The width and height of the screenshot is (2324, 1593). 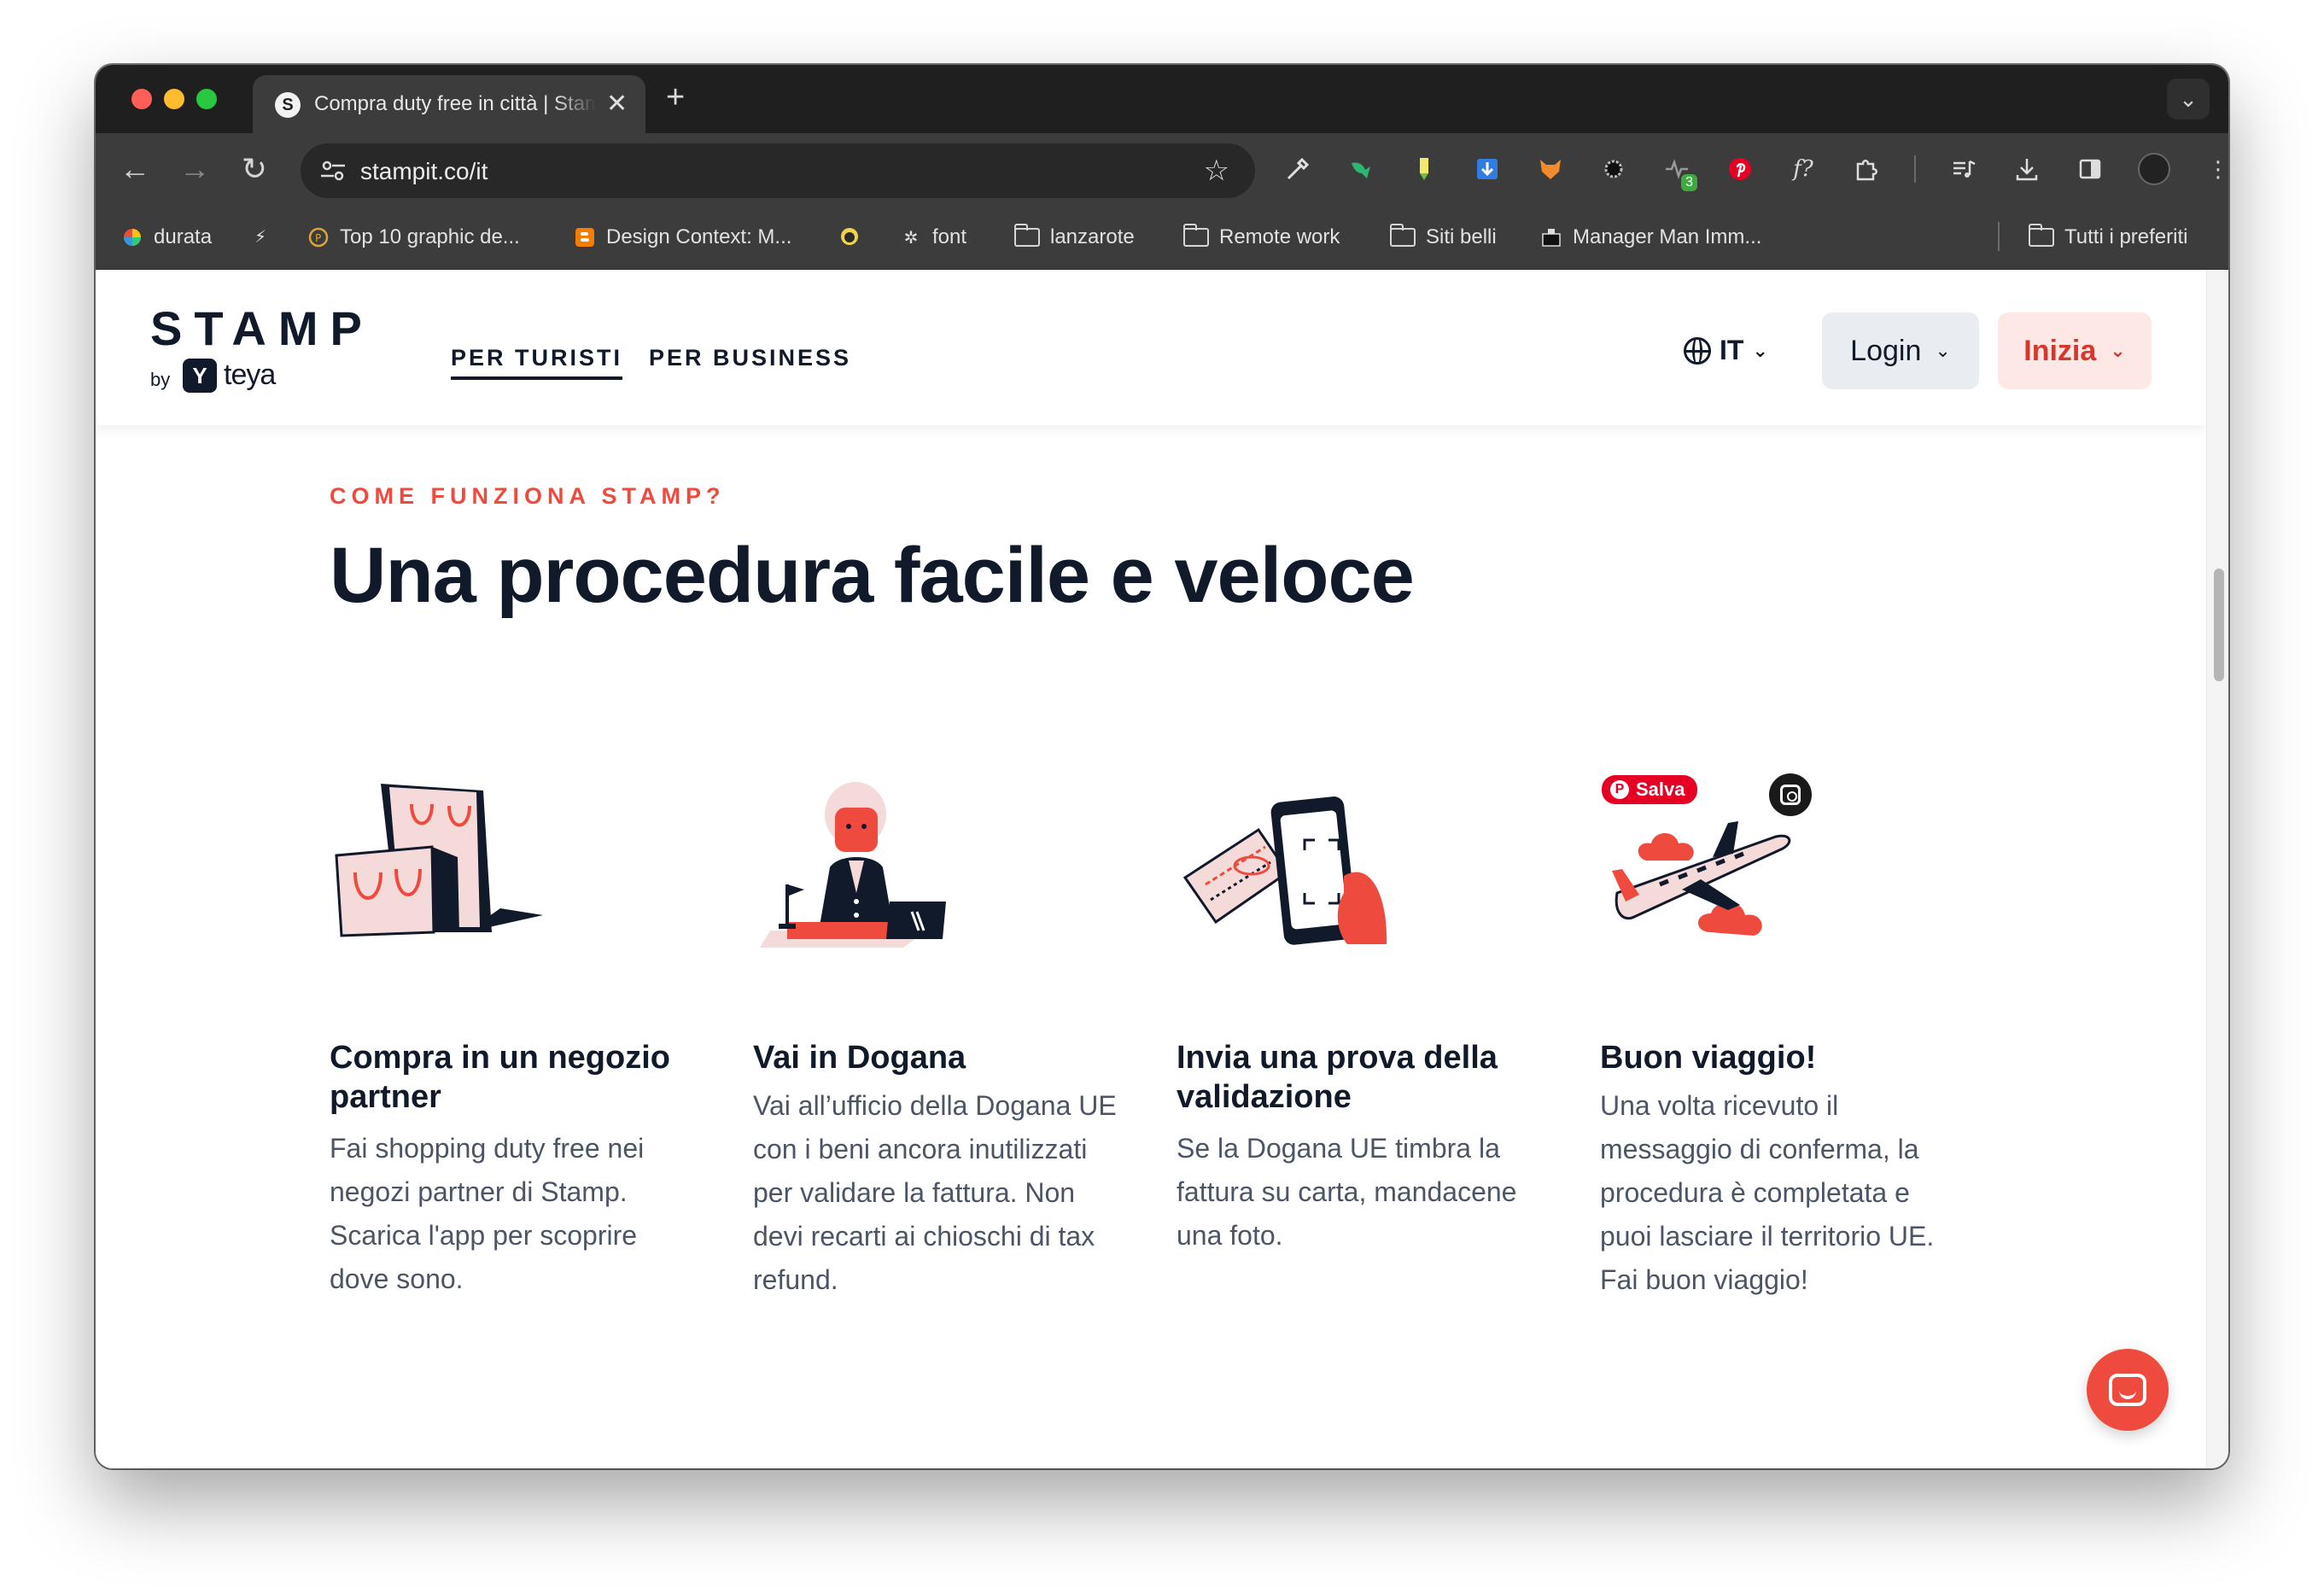 What do you see at coordinates (195, 169) in the screenshot?
I see `forward-button: →` at bounding box center [195, 169].